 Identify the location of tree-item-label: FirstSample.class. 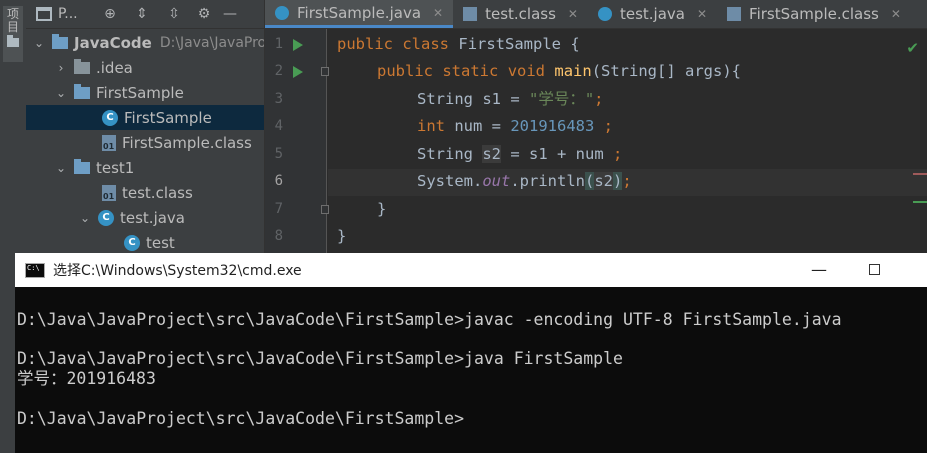
(187, 142).